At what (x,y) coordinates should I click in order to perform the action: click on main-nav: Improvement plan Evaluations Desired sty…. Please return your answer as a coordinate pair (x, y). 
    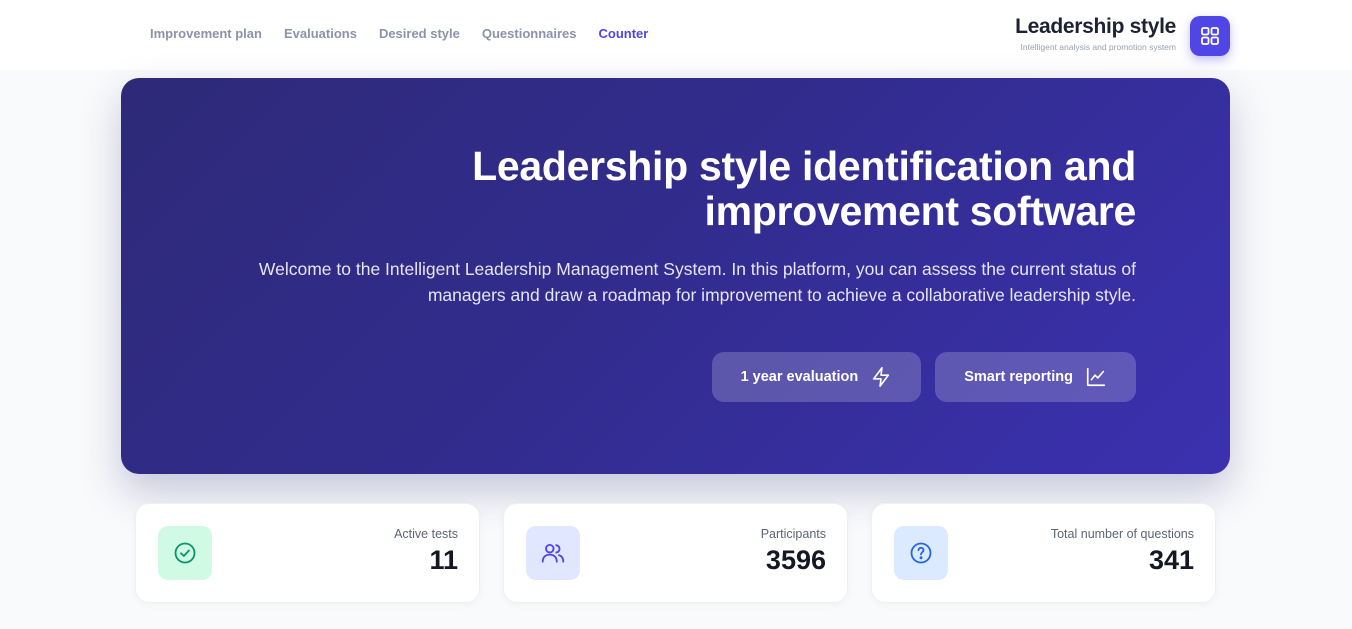
    Looking at the image, I should click on (399, 33).